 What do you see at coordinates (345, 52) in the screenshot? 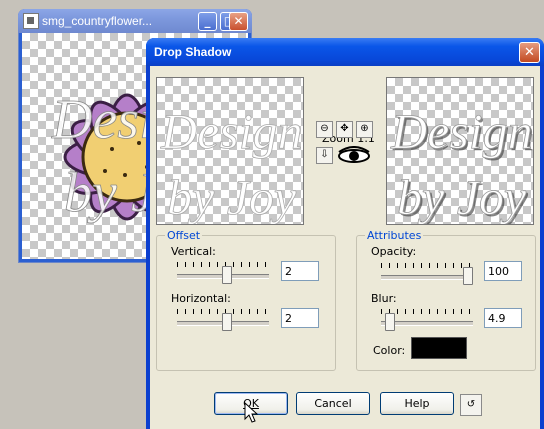
I see `dialog-titlebar: Drop Shadow ✕` at bounding box center [345, 52].